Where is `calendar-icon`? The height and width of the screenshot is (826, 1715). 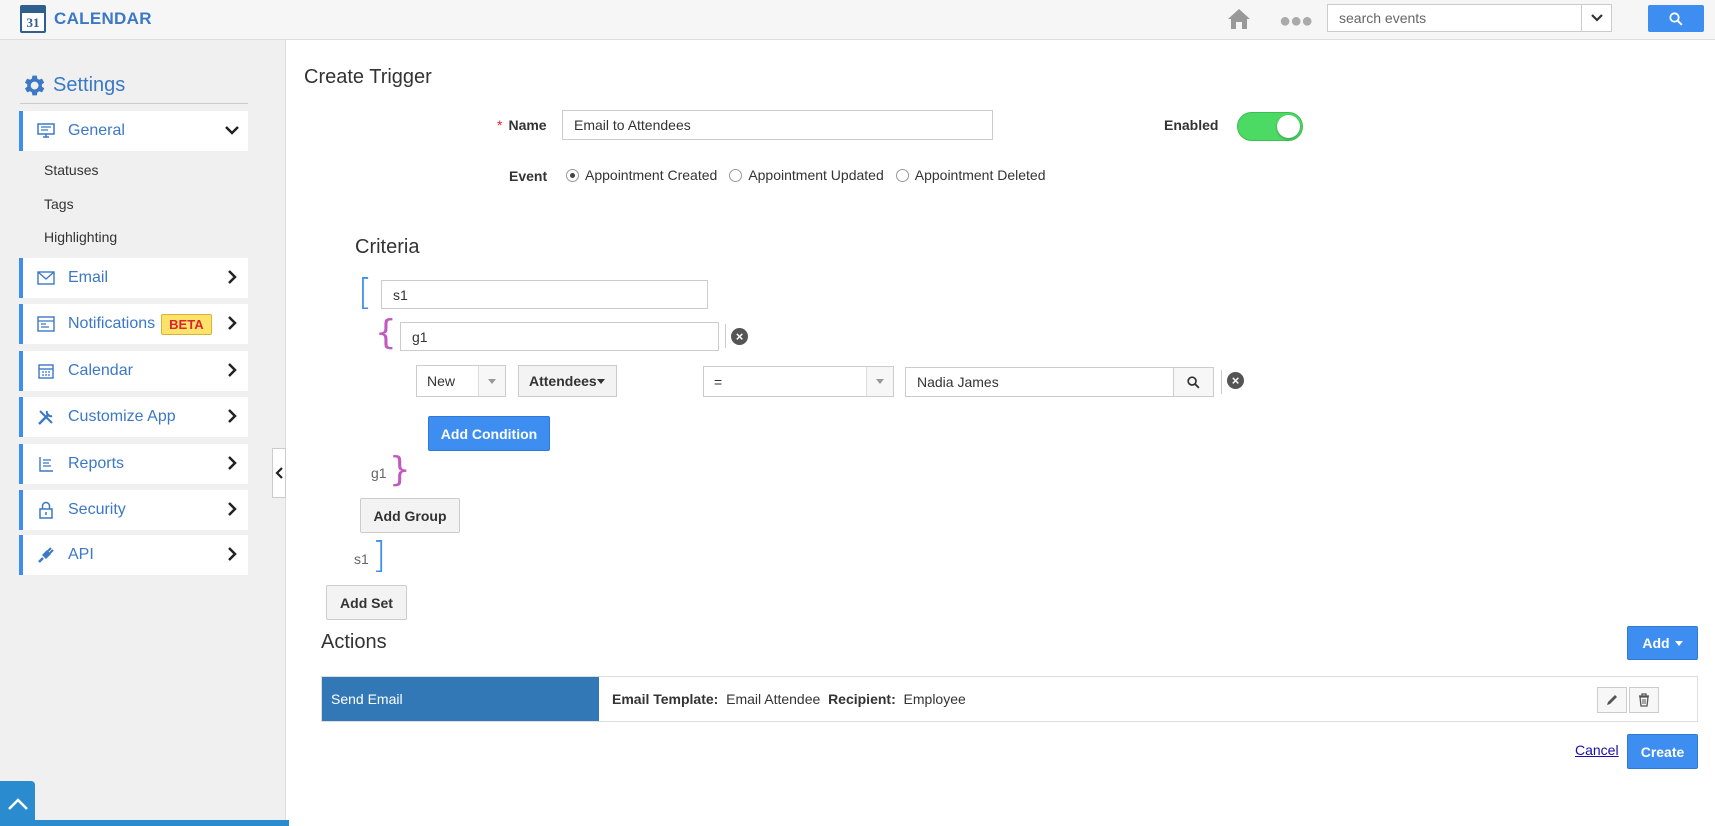
calendar-icon is located at coordinates (46, 371).